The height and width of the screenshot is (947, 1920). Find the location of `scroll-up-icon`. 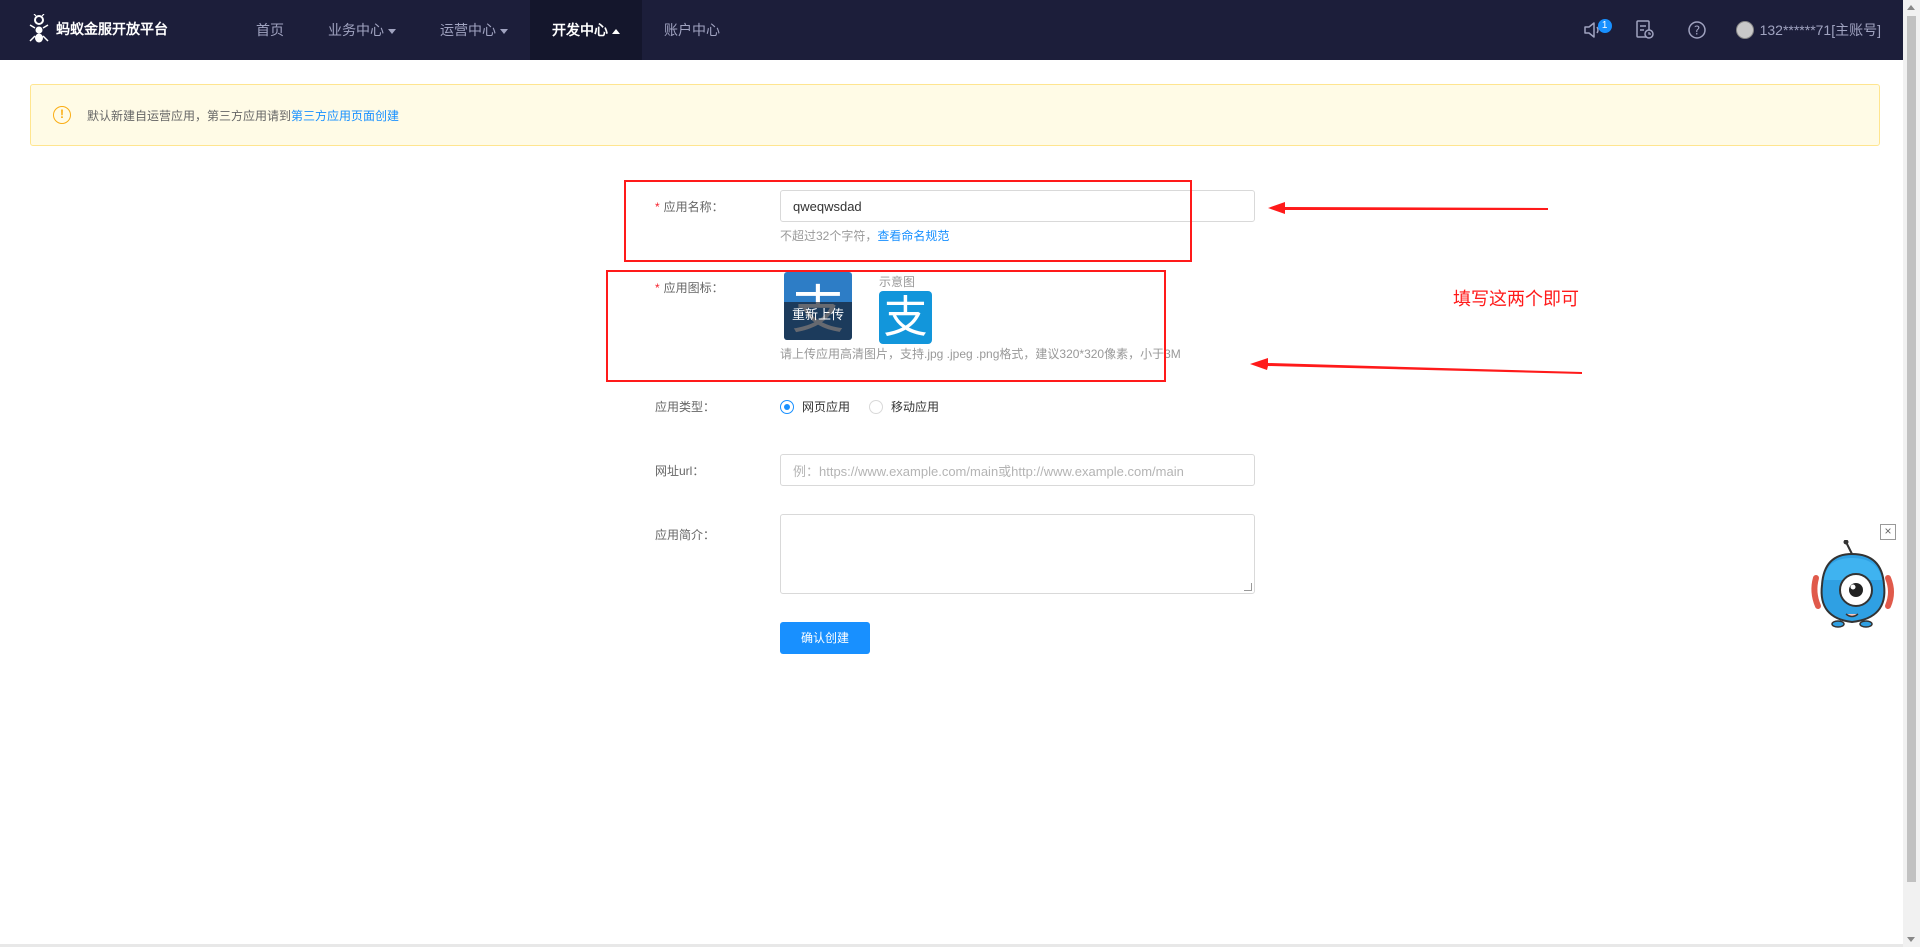

scroll-up-icon is located at coordinates (1911, 7).